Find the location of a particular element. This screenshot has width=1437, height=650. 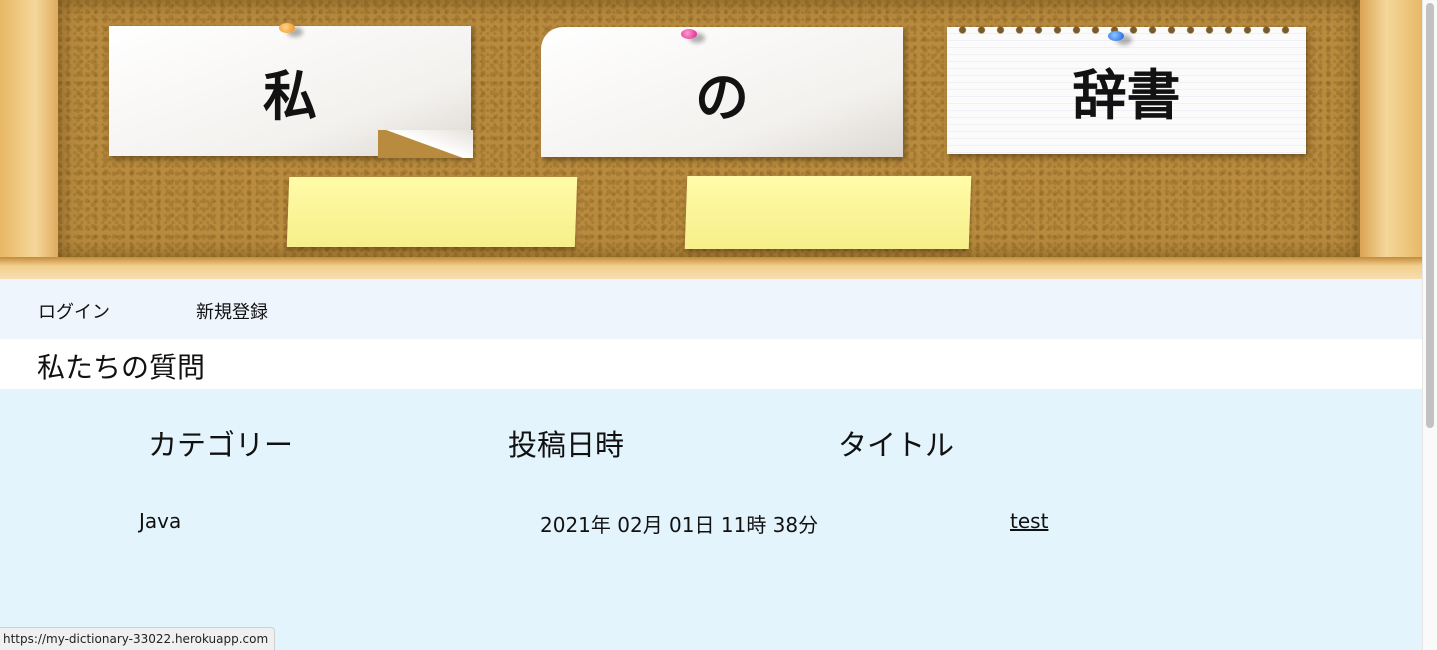

sticky-note-left is located at coordinates (432, 212).